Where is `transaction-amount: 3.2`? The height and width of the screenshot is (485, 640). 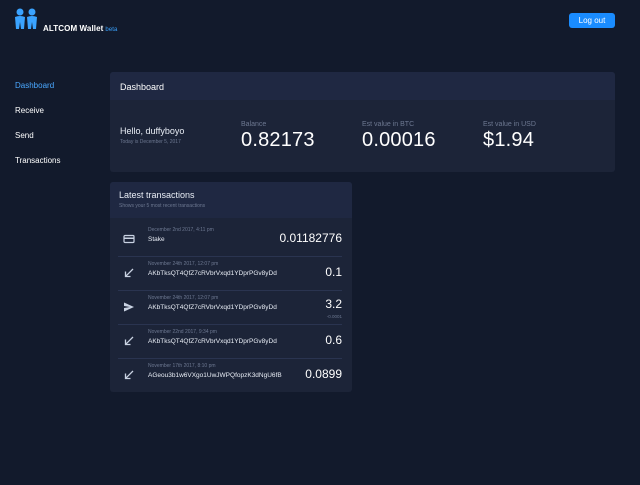
transaction-amount: 3.2 is located at coordinates (333, 304).